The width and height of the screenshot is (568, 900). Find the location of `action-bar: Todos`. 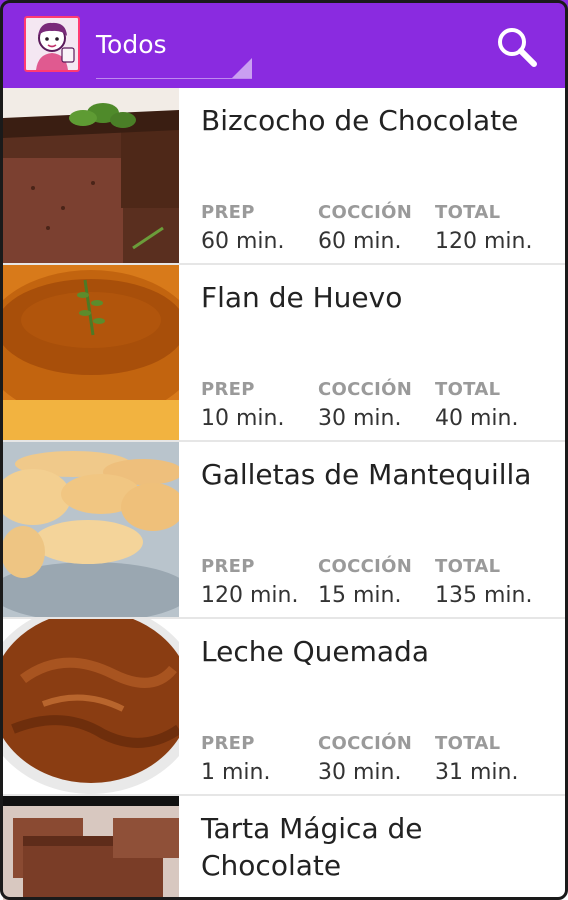

action-bar: Todos is located at coordinates (284, 44).